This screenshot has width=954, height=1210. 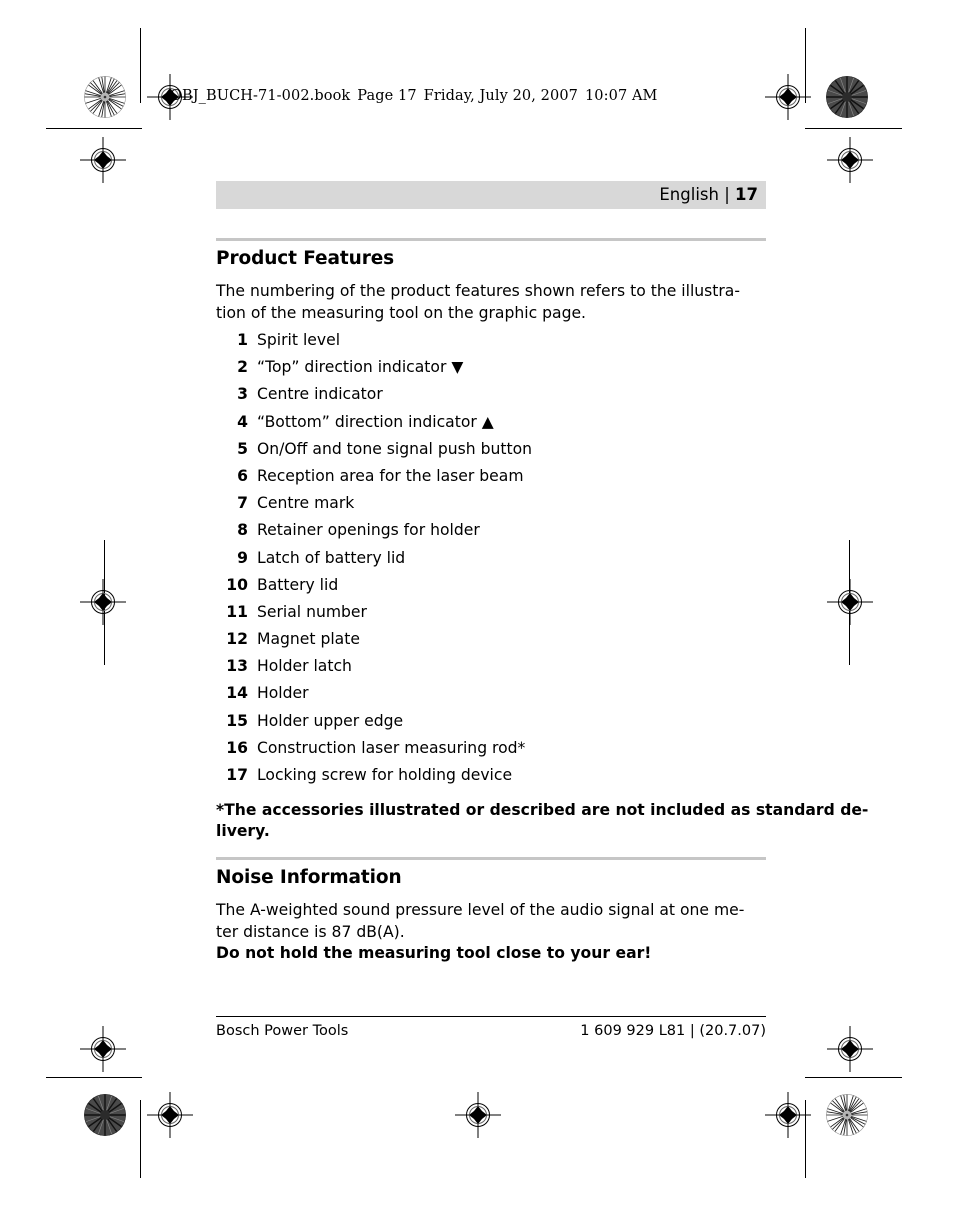 I want to click on trim-line-left-vertical, so click(x=140, y=65).